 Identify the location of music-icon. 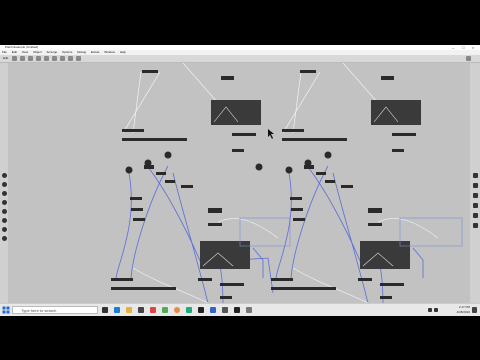
(189, 310).